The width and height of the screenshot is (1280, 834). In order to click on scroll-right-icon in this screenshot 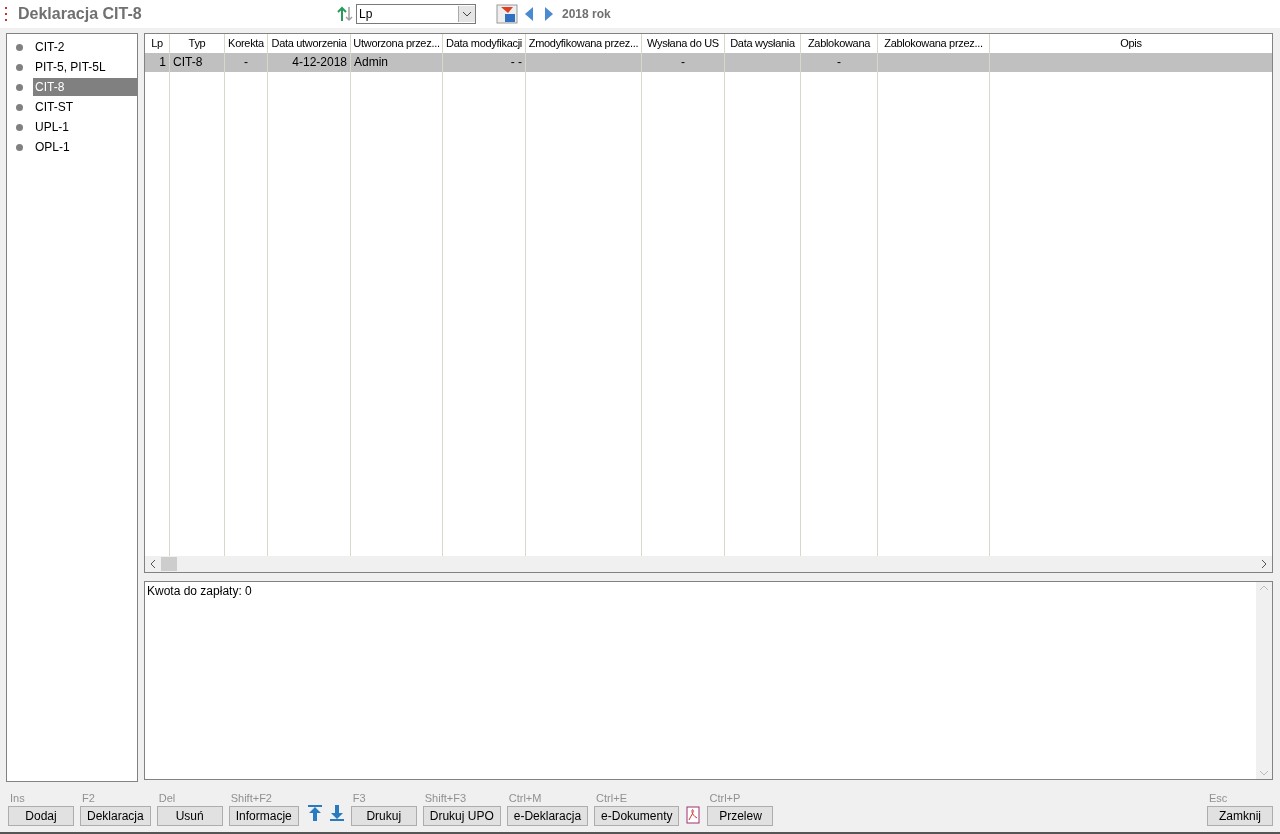, I will do `click(1264, 564)`.